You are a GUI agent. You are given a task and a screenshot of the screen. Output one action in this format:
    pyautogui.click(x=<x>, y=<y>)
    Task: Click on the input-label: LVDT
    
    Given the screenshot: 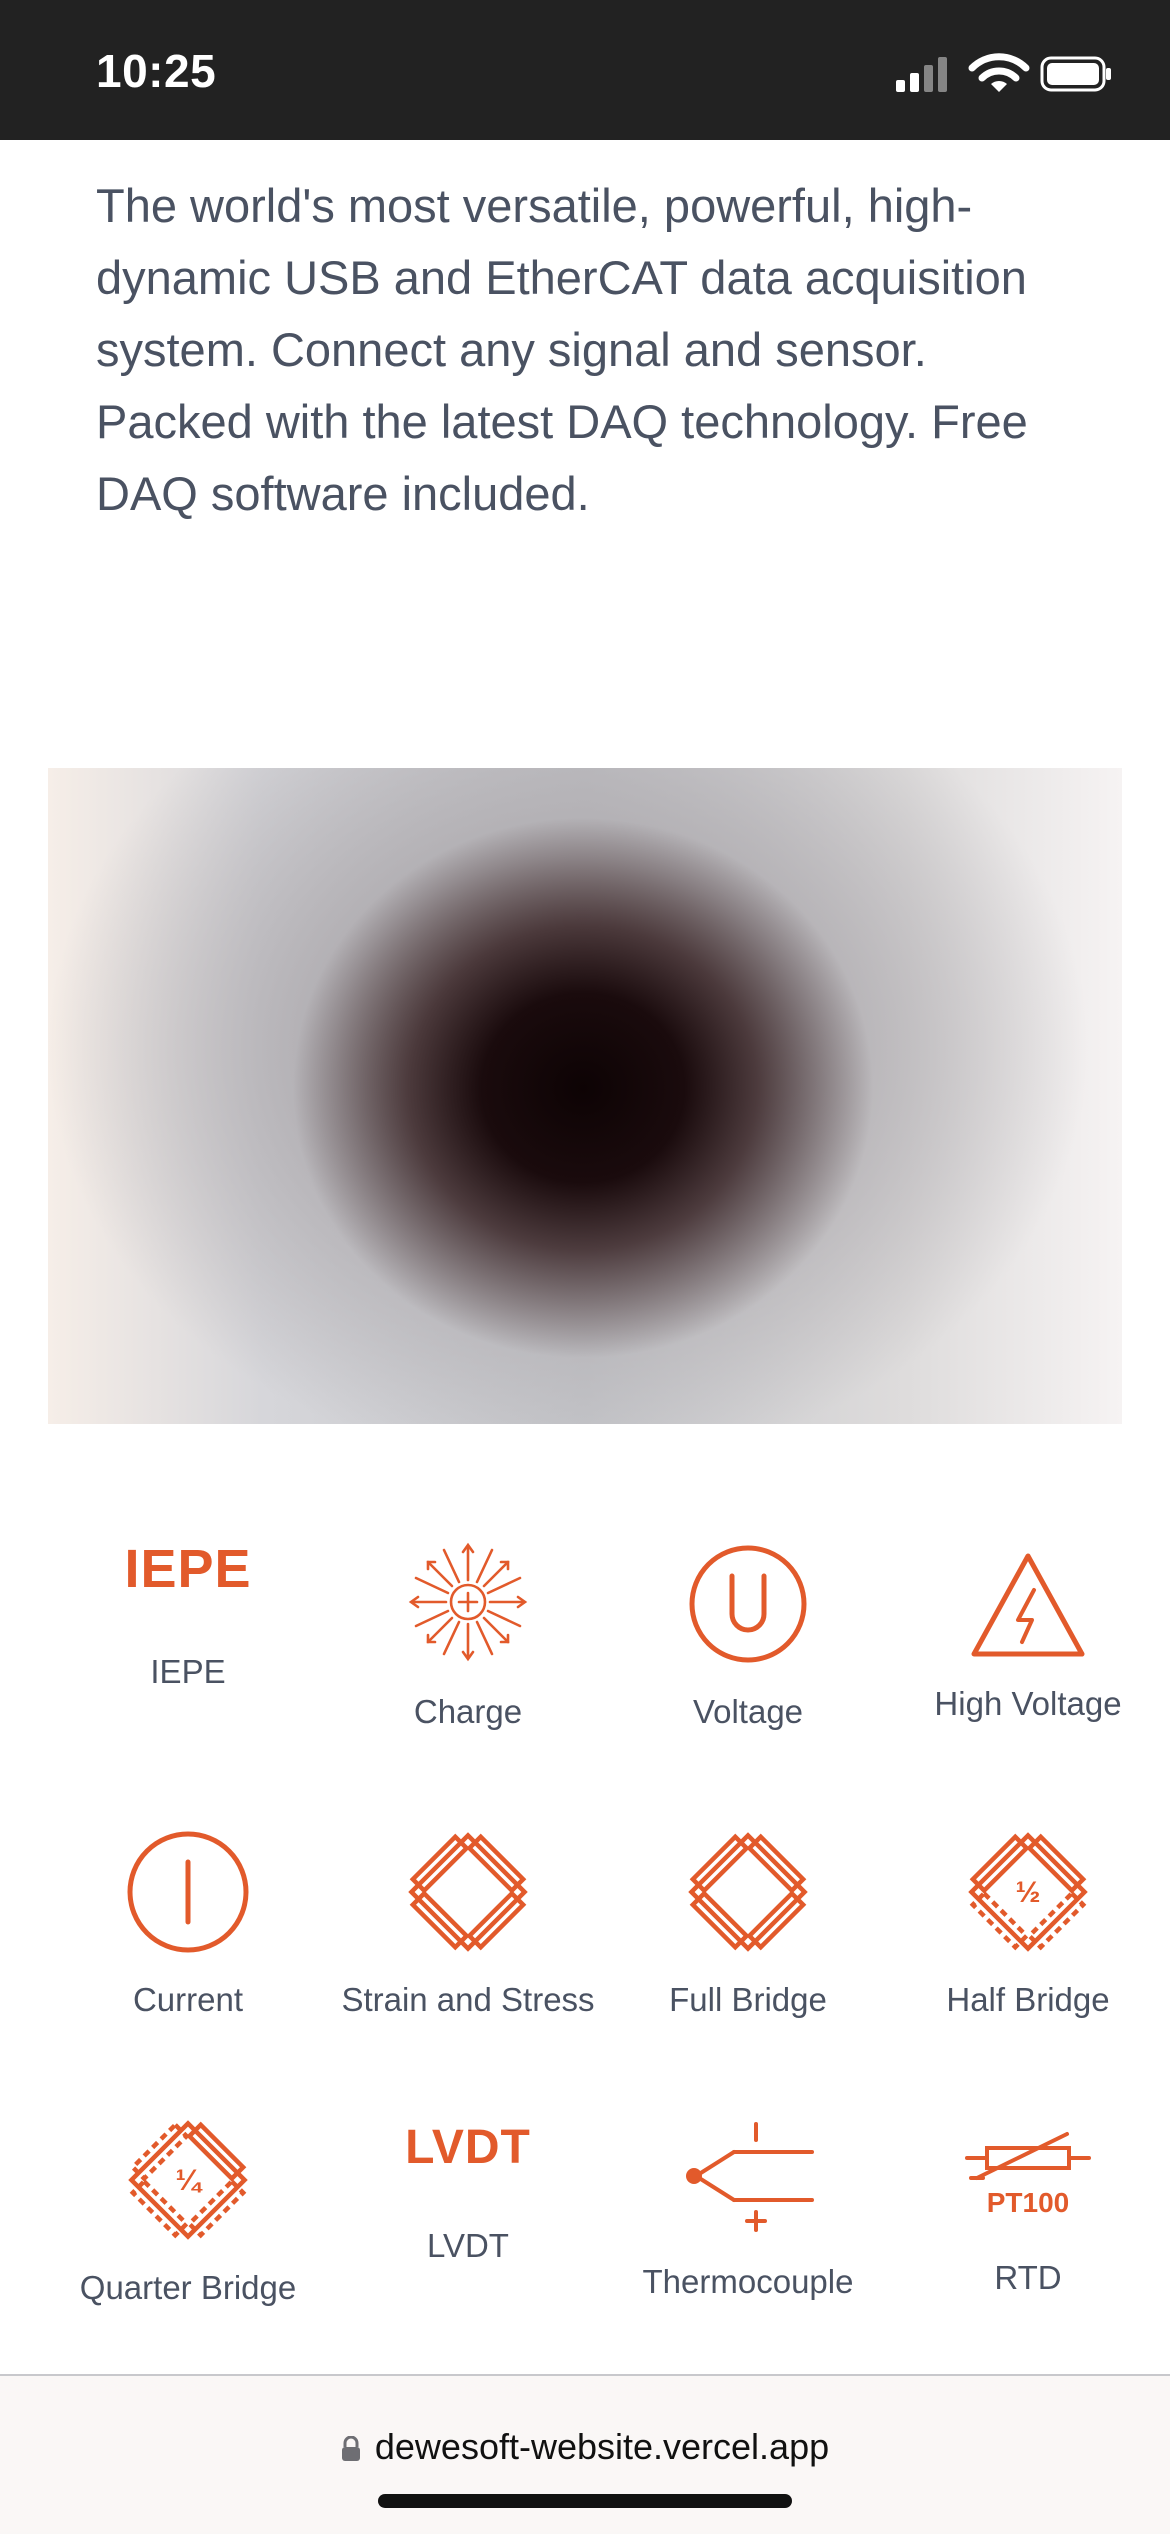 What is the action you would take?
    pyautogui.click(x=468, y=2245)
    